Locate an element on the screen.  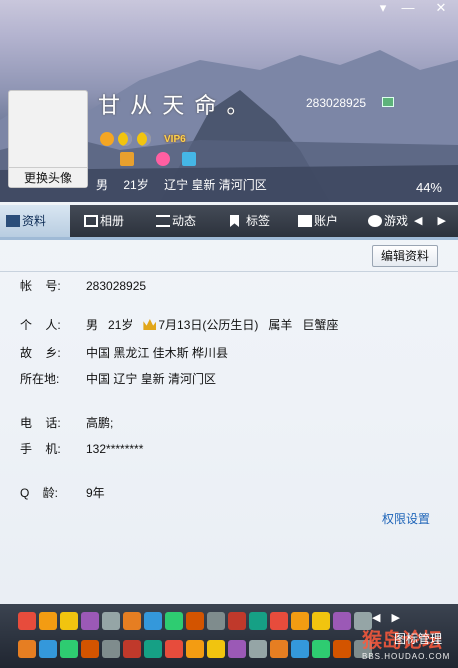
moon-level-icon is located at coordinates (125, 139).